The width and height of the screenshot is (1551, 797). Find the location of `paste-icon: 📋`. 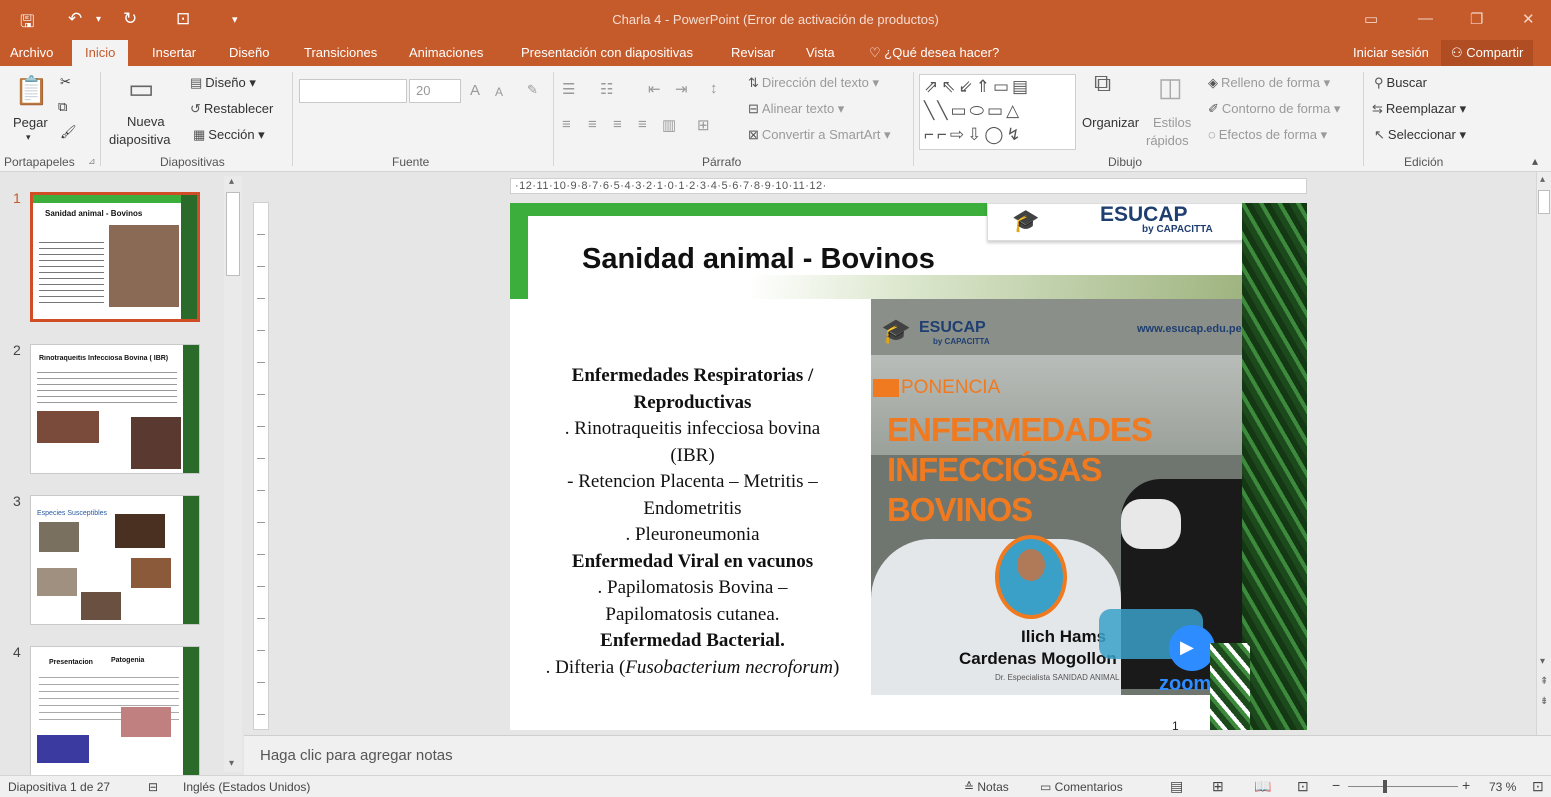

paste-icon: 📋 is located at coordinates (31, 90).